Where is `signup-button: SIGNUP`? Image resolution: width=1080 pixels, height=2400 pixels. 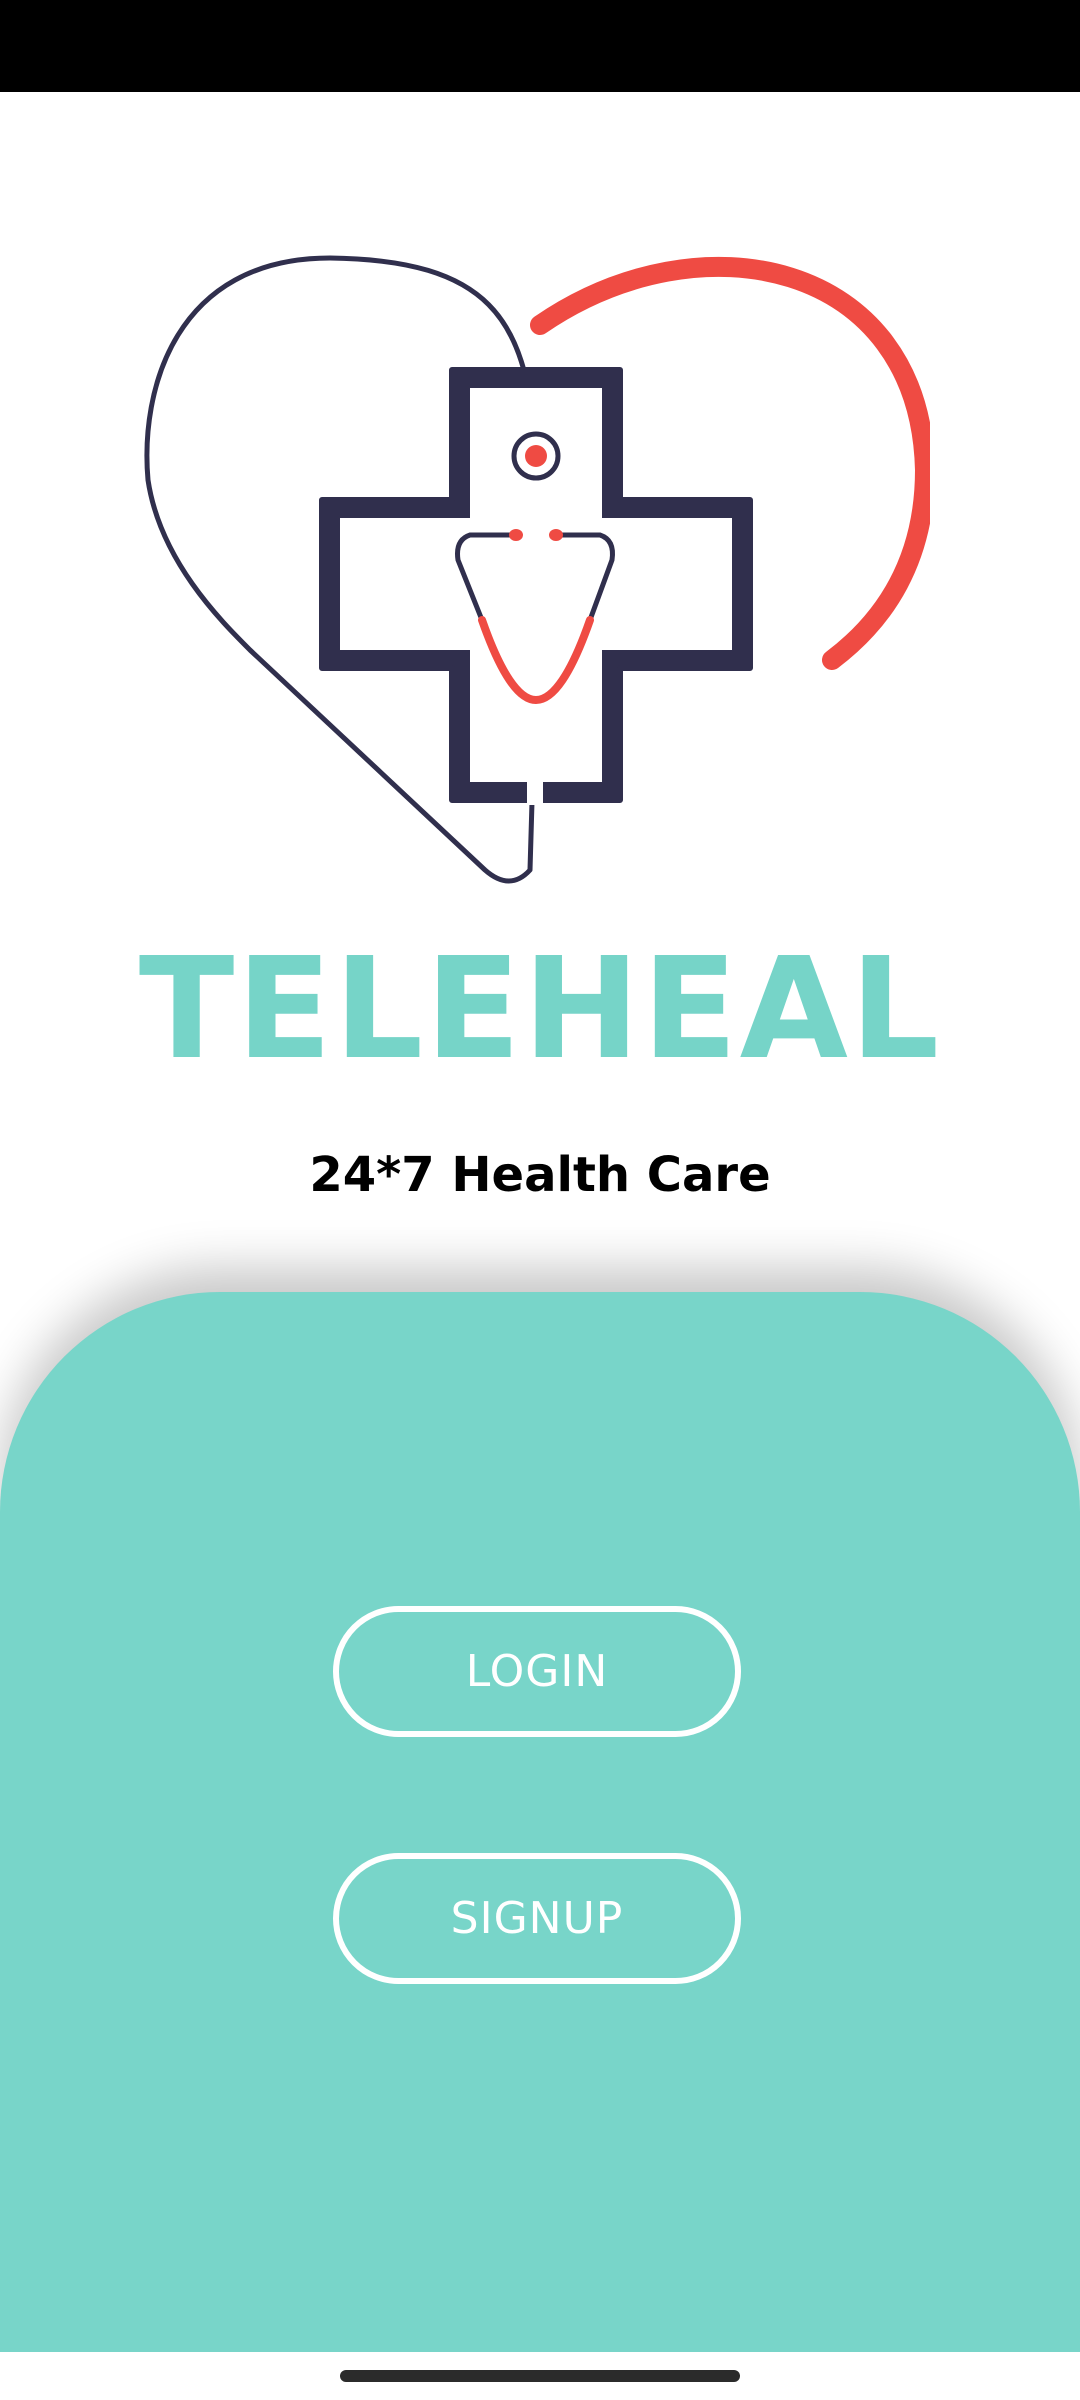
signup-button: SIGNUP is located at coordinates (537, 1918).